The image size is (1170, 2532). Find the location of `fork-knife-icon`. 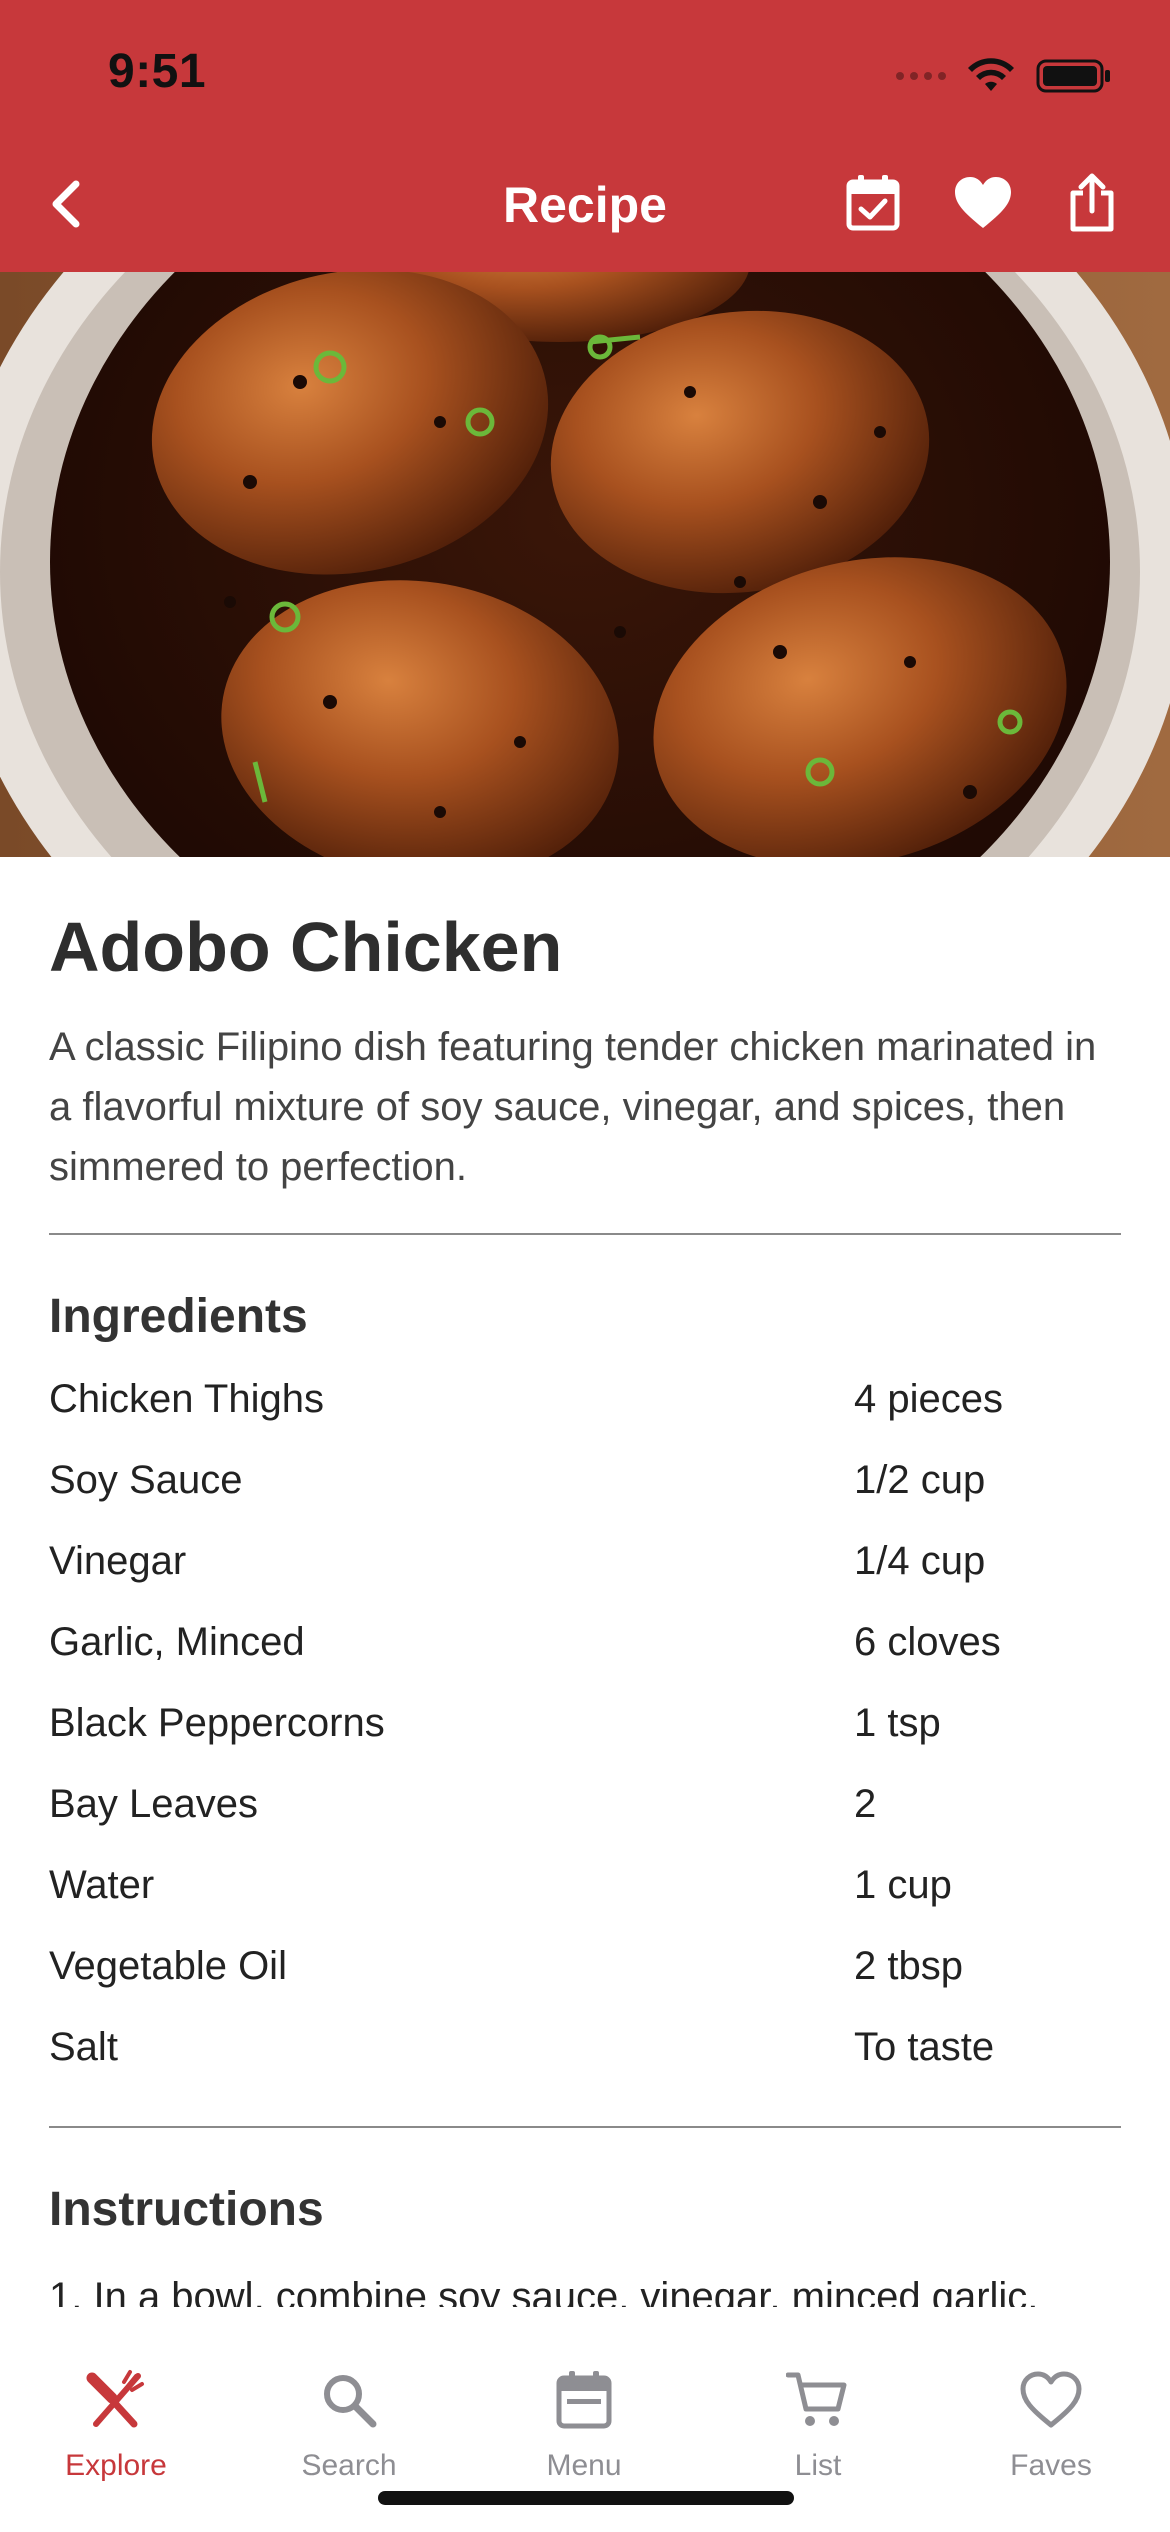

fork-knife-icon is located at coordinates (115, 2399).